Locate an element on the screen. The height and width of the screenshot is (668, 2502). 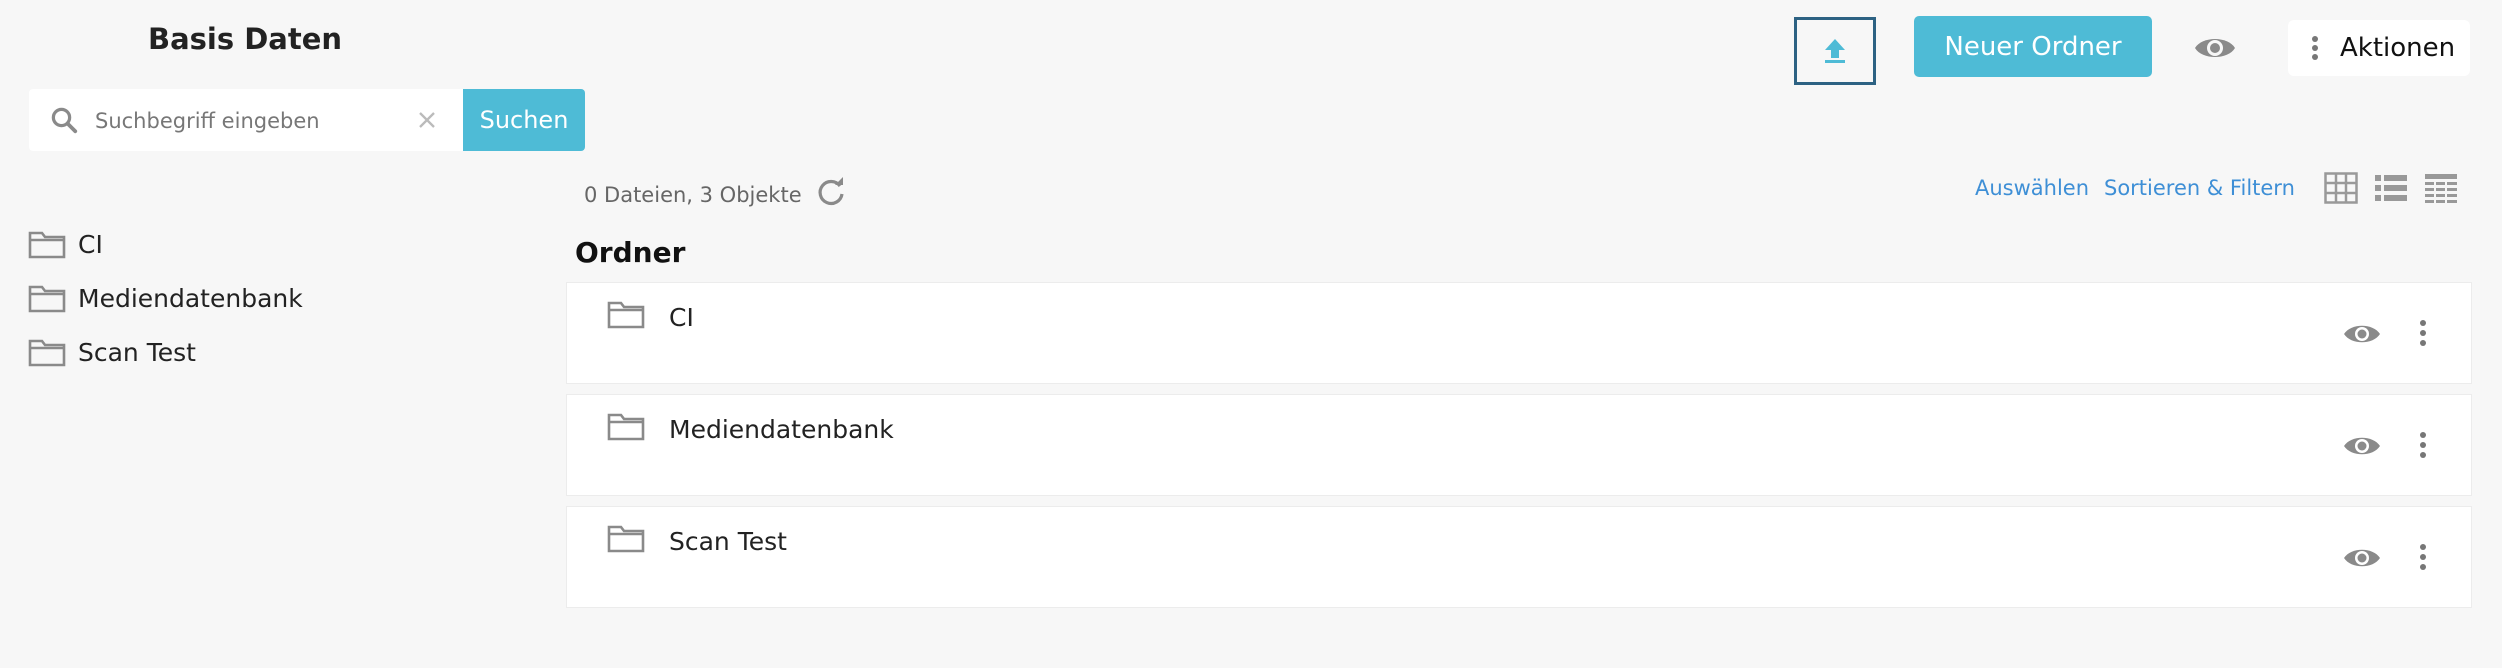
list-view-icon is located at coordinates (2391, 188).